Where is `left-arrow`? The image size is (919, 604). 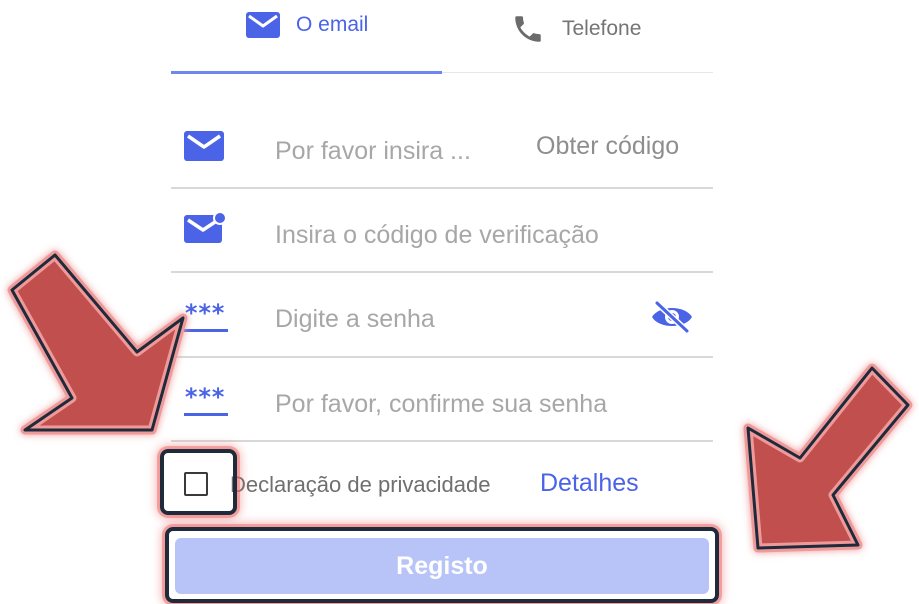
left-arrow is located at coordinates (97, 342).